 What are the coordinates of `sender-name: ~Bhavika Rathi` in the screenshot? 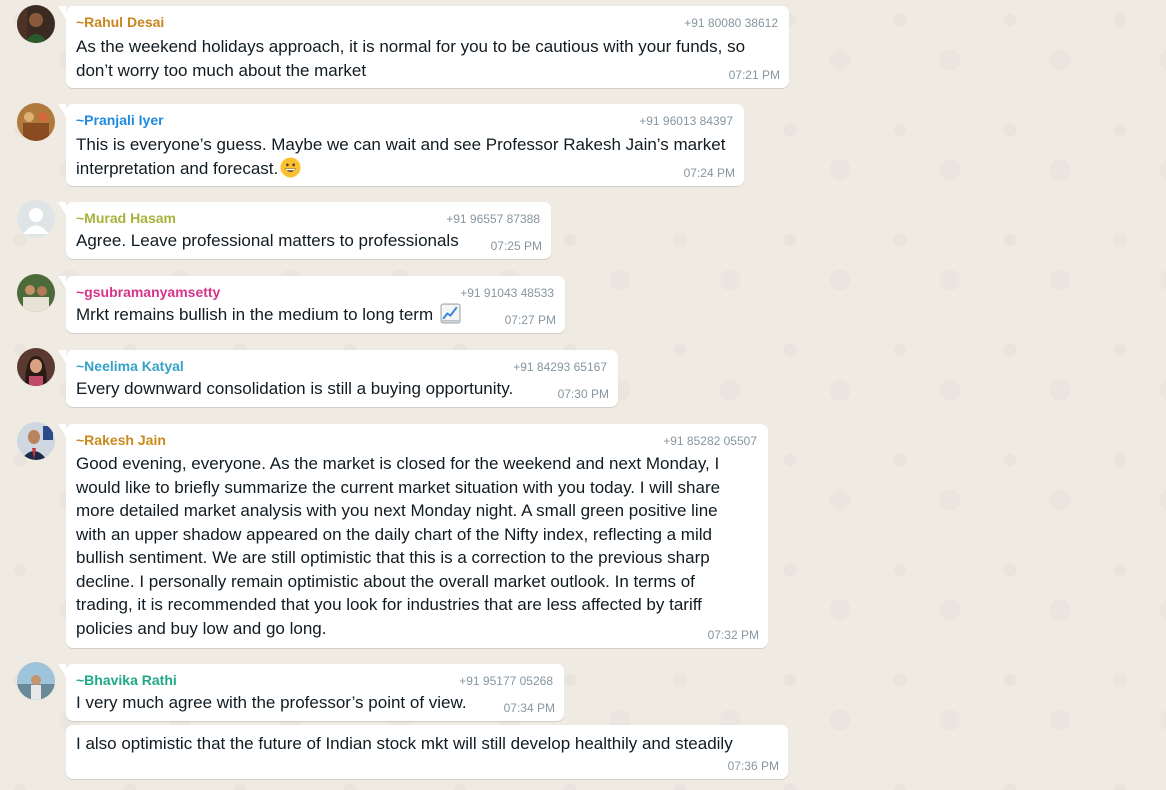 It's located at (126, 680).